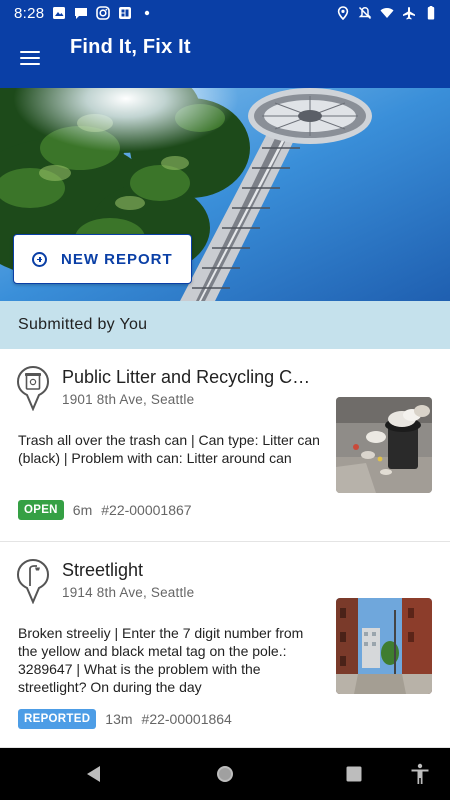 The image size is (450, 800). What do you see at coordinates (83, 324) in the screenshot?
I see `section-title: Submitted by You` at bounding box center [83, 324].